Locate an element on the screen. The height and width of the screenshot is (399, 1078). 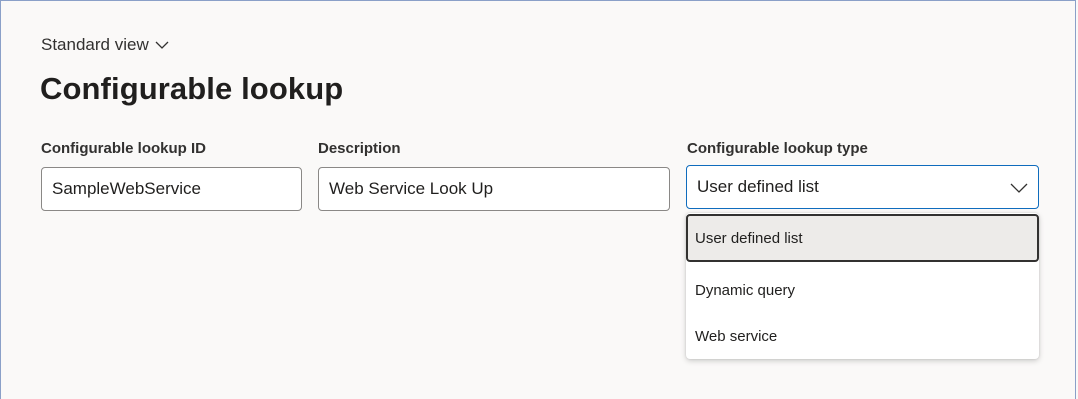
option-web-service: Web service is located at coordinates (862, 336).